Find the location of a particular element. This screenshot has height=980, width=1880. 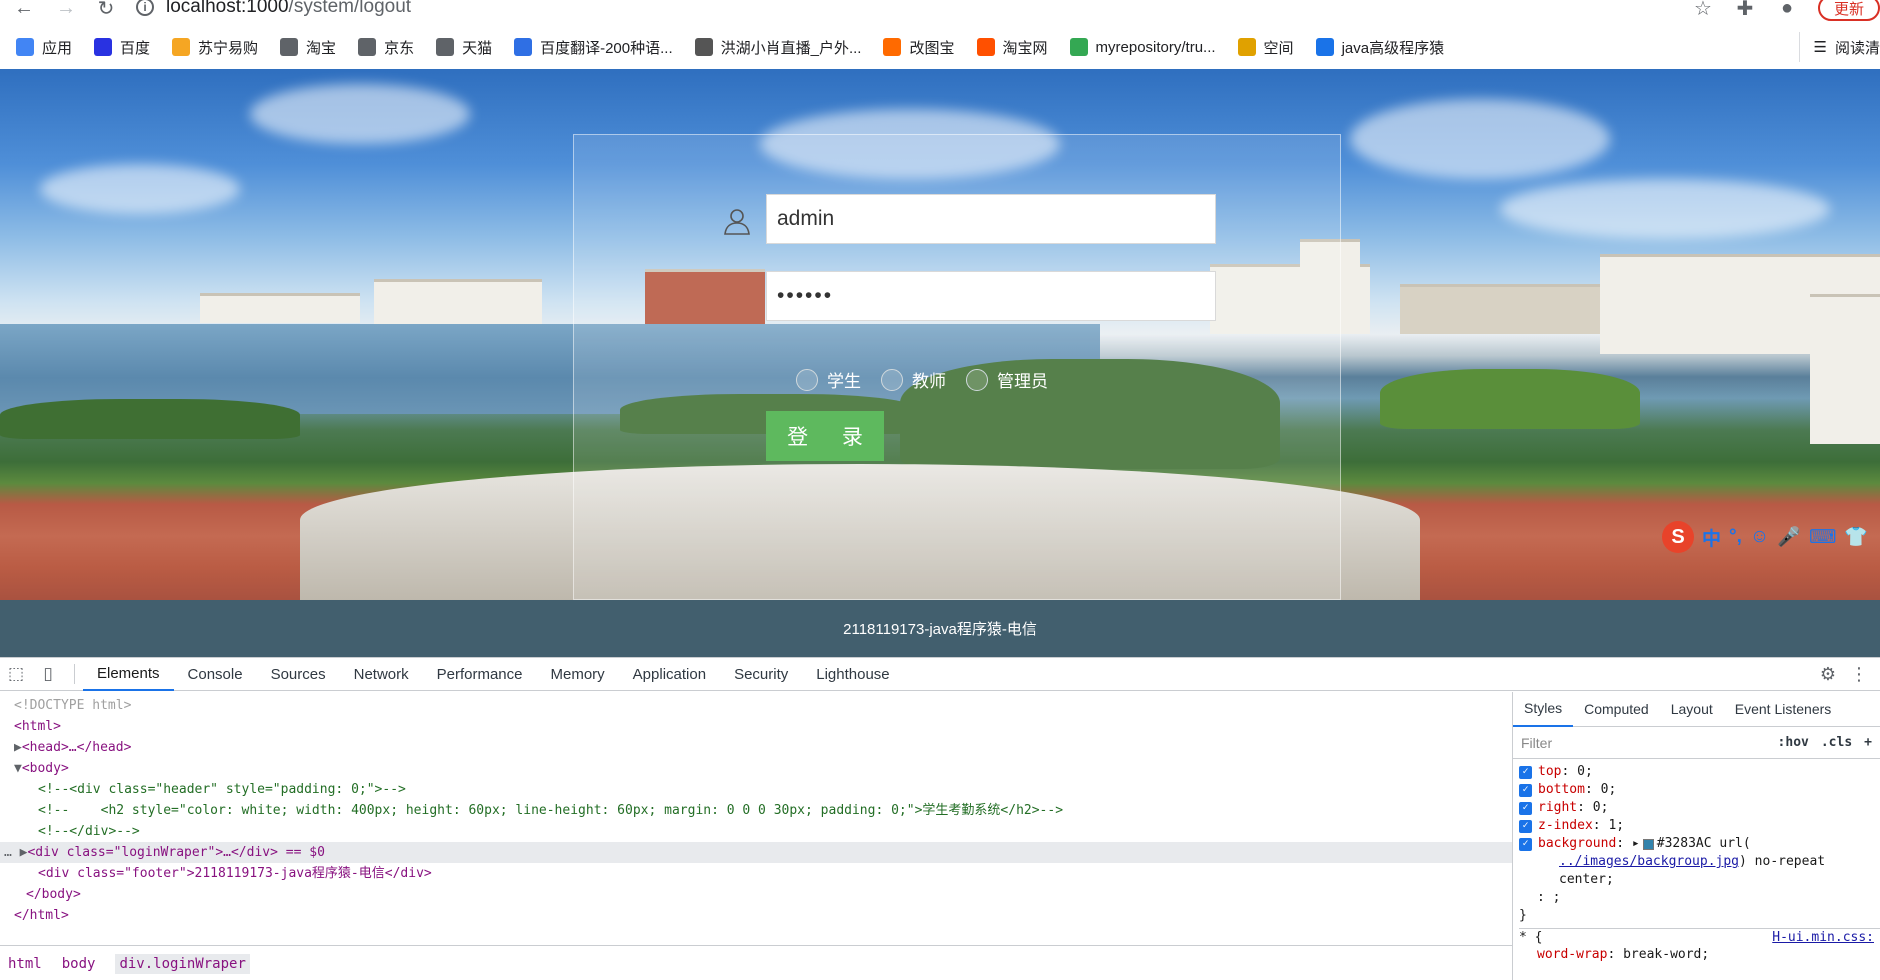

ime-chinese-icon: 中 is located at coordinates (1711, 537).